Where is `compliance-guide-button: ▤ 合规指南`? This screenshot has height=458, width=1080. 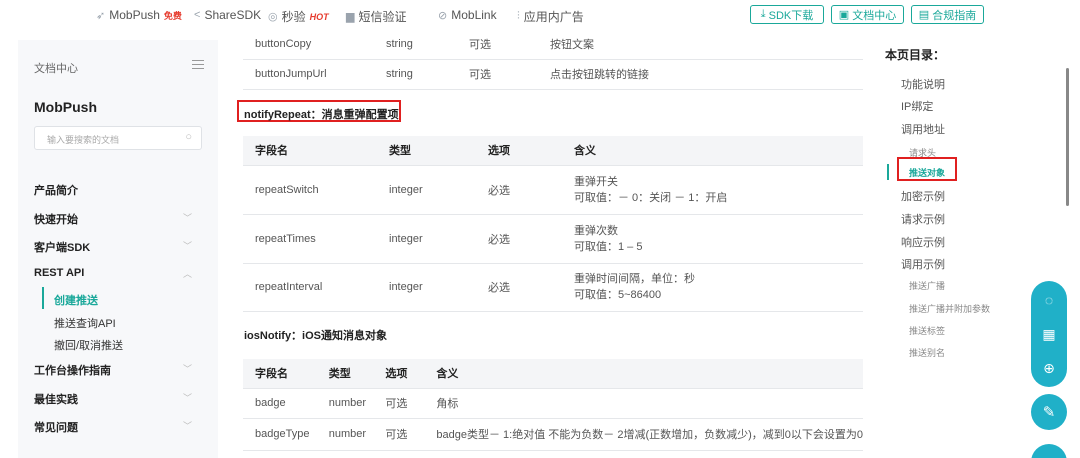
compliance-guide-button: ▤ 合规指南 is located at coordinates (947, 14).